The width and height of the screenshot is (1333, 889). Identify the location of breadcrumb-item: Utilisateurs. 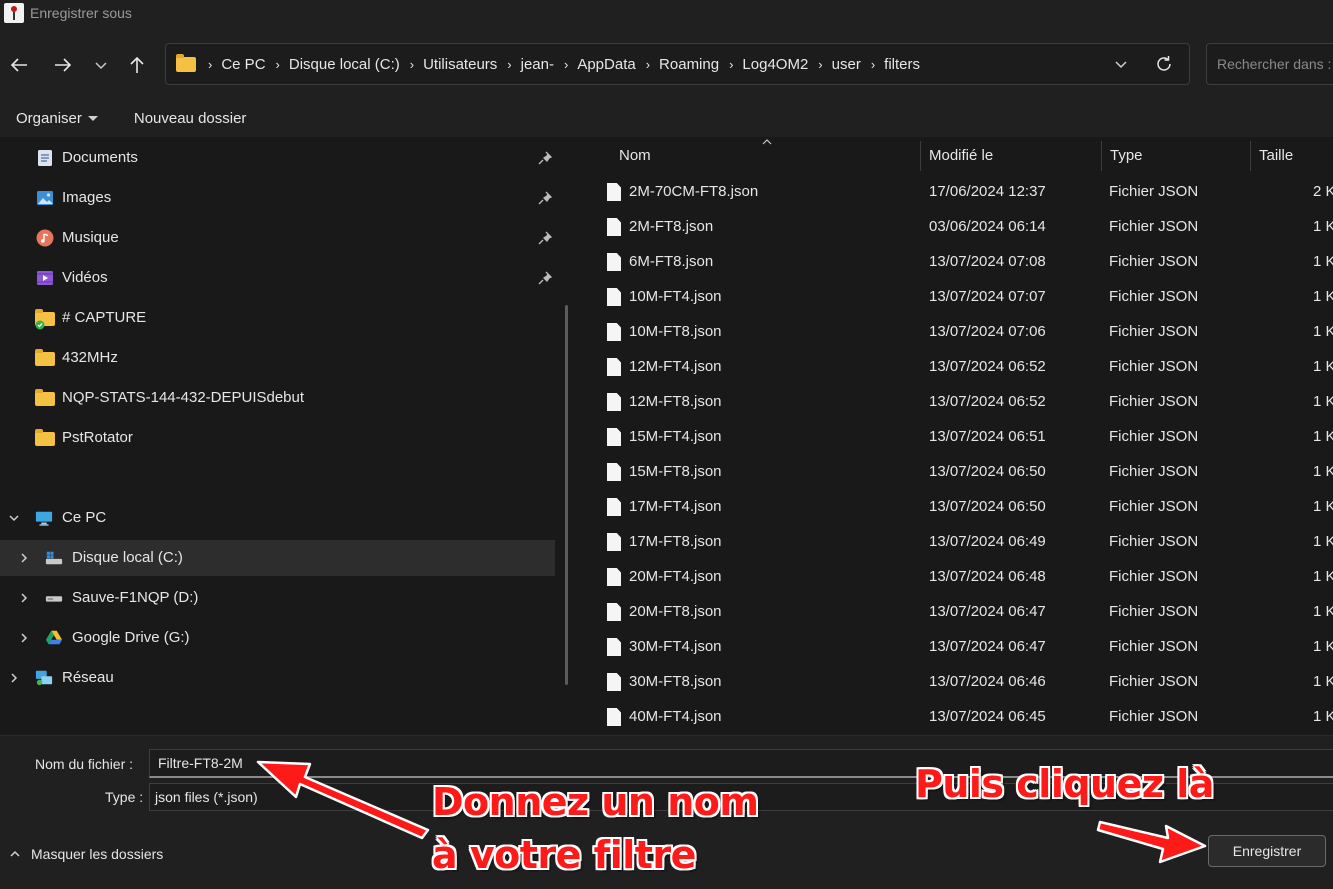
(460, 64).